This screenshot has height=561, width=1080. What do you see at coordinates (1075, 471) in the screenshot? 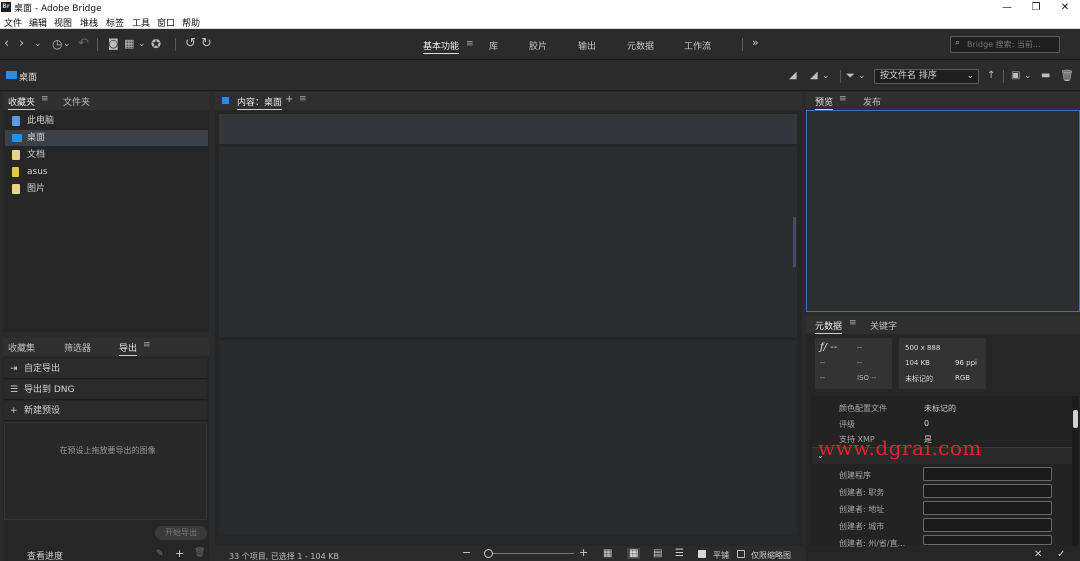
I see `metadata-scrollbar` at bounding box center [1075, 471].